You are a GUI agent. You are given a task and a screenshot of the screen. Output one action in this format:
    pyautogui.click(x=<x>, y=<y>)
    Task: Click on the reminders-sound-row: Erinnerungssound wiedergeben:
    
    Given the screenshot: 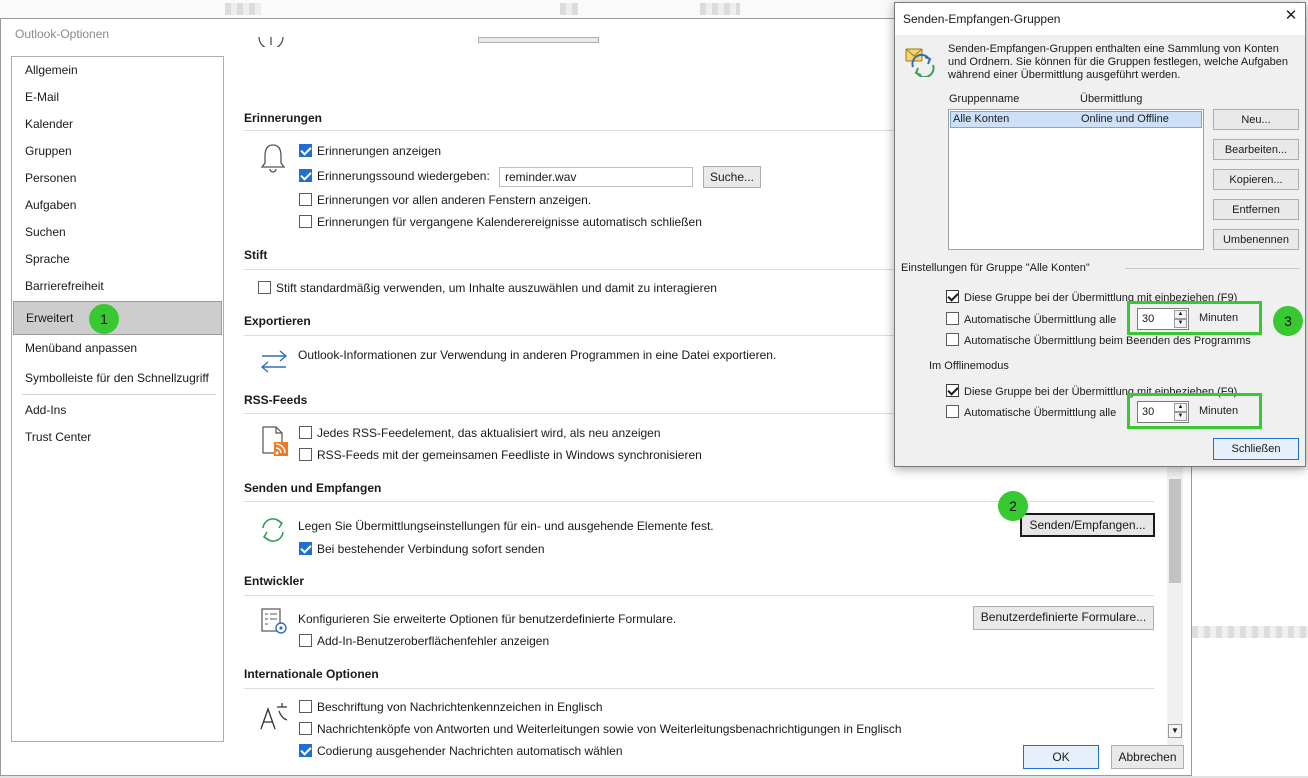 What is the action you would take?
    pyautogui.click(x=394, y=176)
    